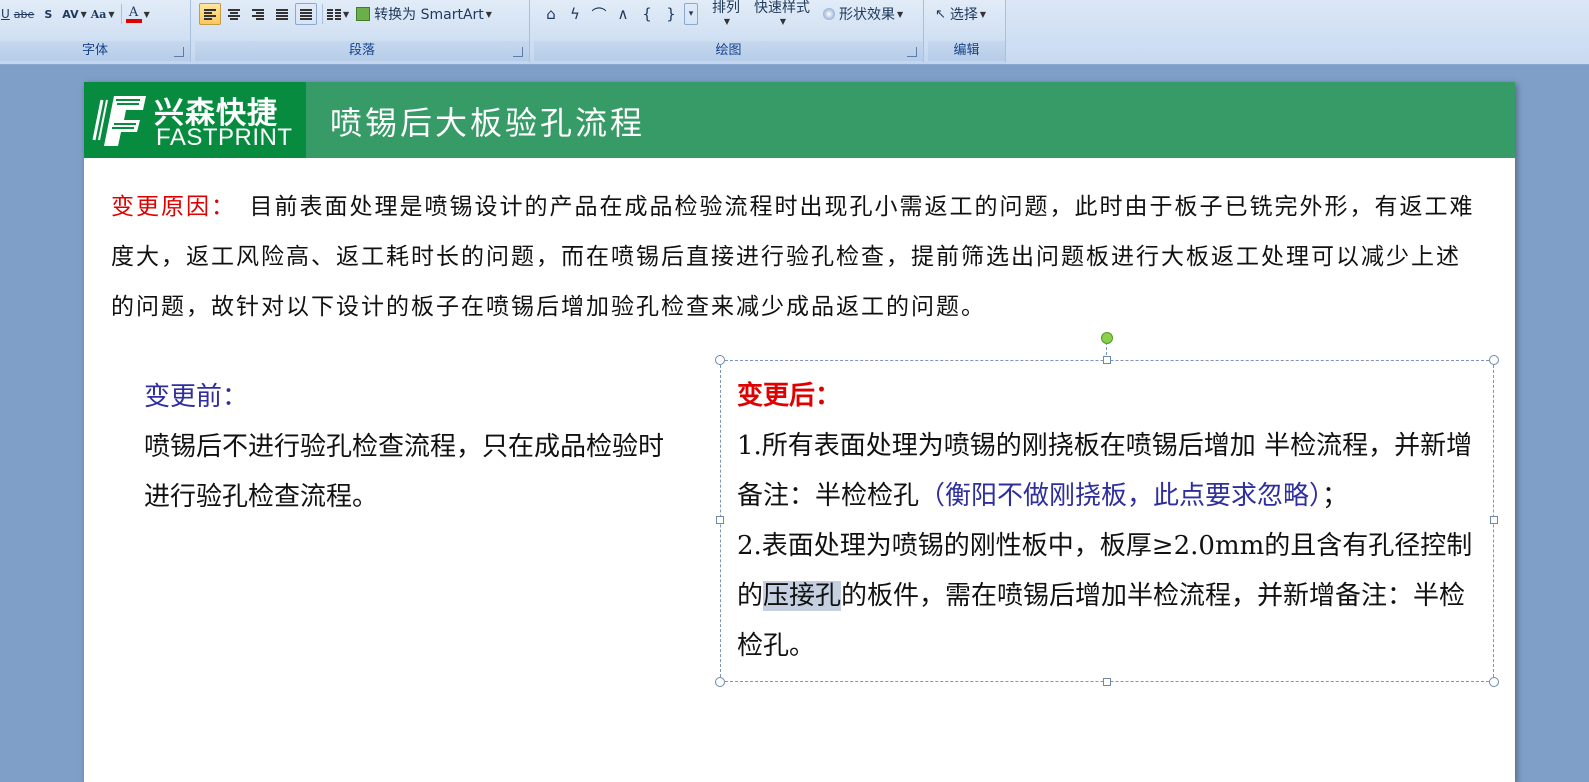 The height and width of the screenshot is (782, 1589). Describe the element at coordinates (429, 15) in the screenshot. I see `convert-smartart-label: 转换为 SmartArt` at that location.